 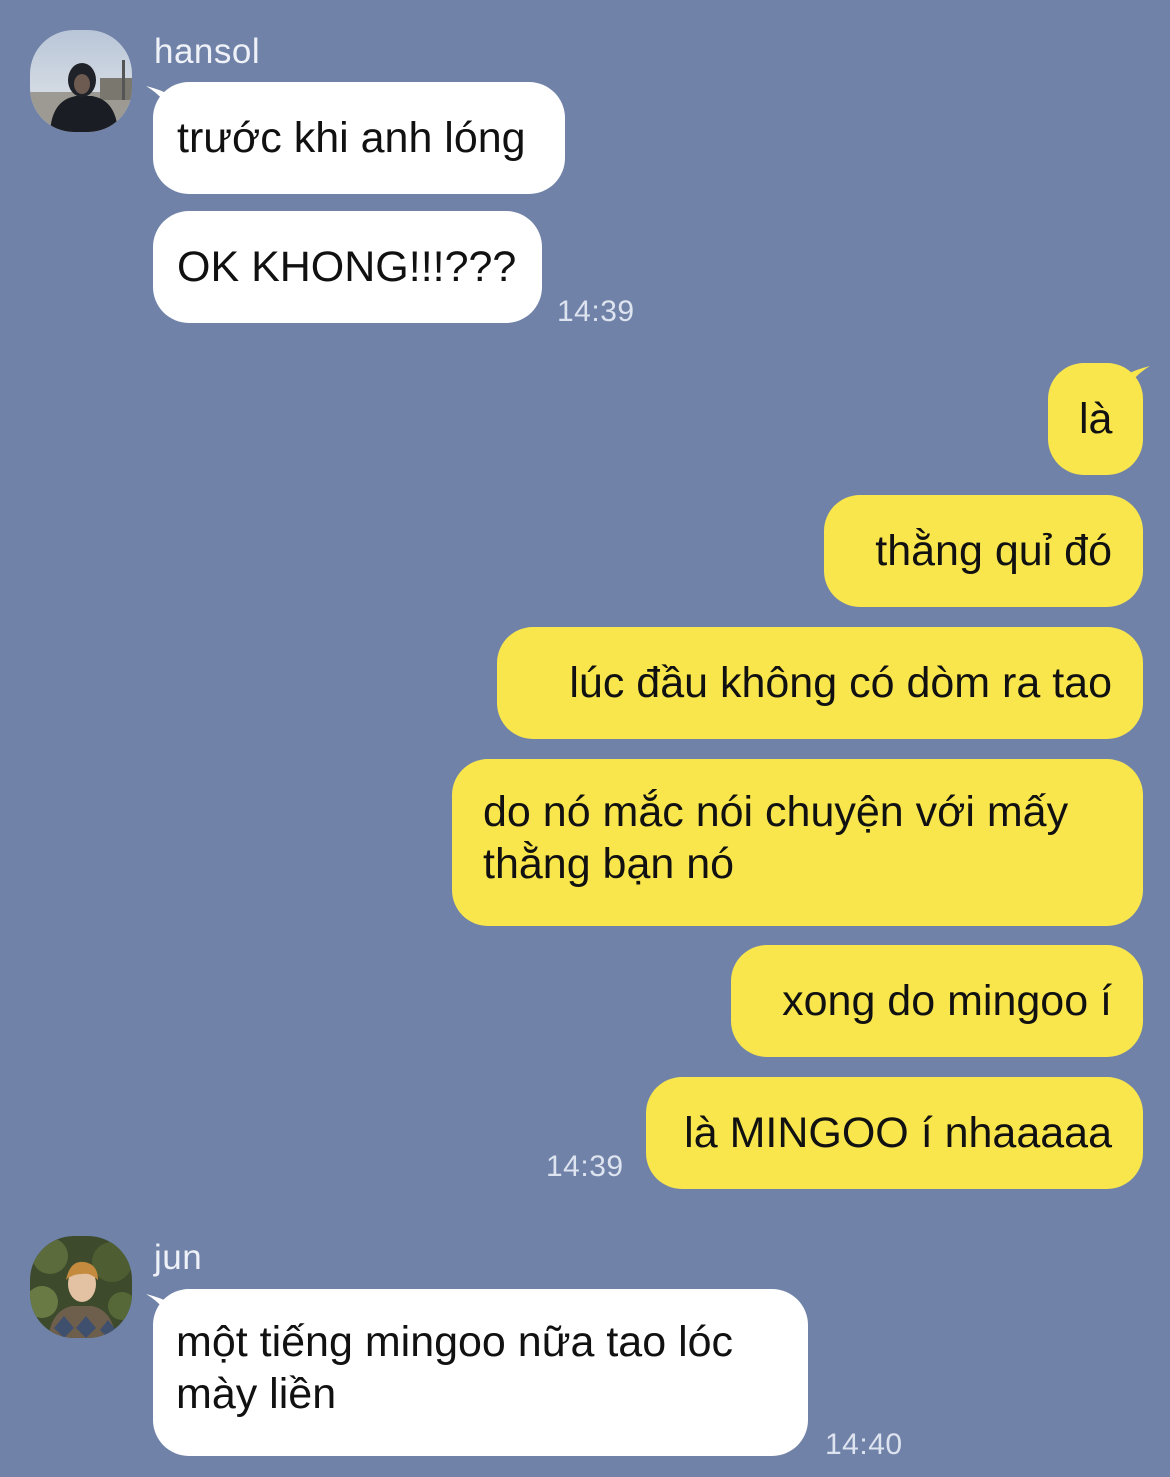 I want to click on message-text: xong do mingoo í, so click(x=947, y=1001).